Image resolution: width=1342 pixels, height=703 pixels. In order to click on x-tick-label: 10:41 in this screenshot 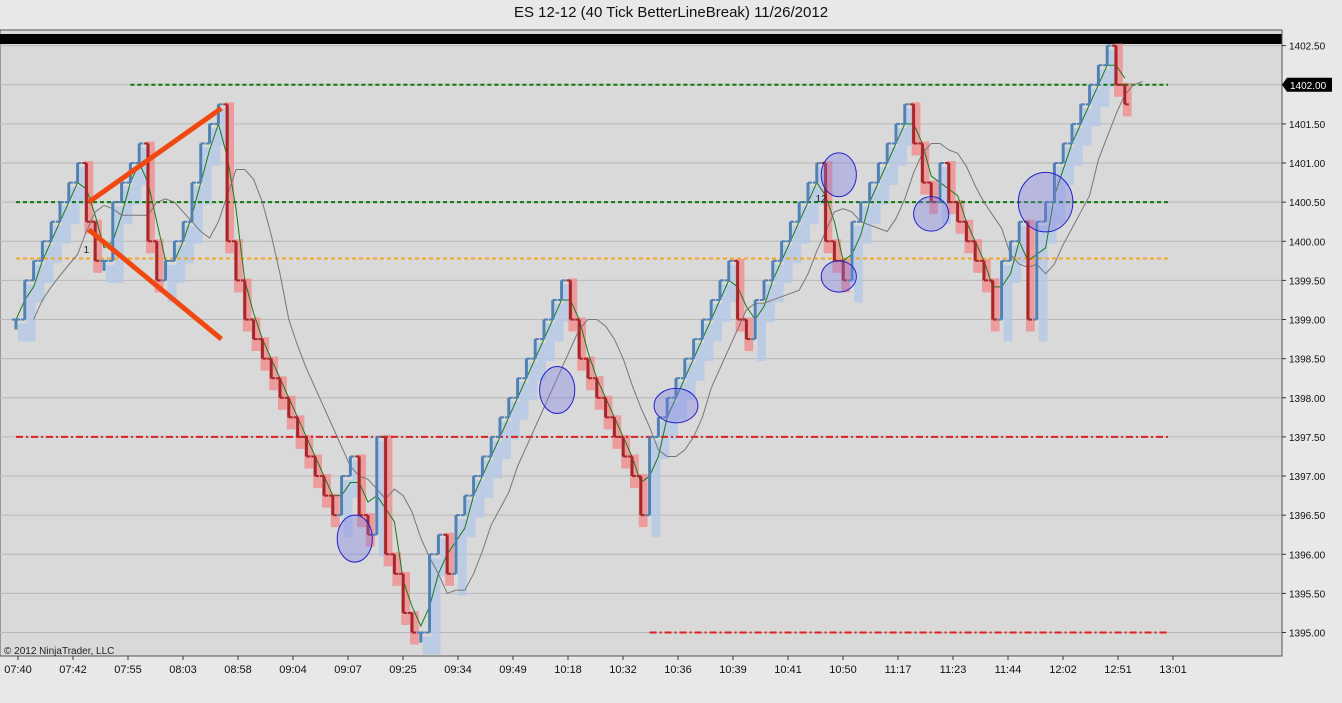, I will do `click(788, 670)`.